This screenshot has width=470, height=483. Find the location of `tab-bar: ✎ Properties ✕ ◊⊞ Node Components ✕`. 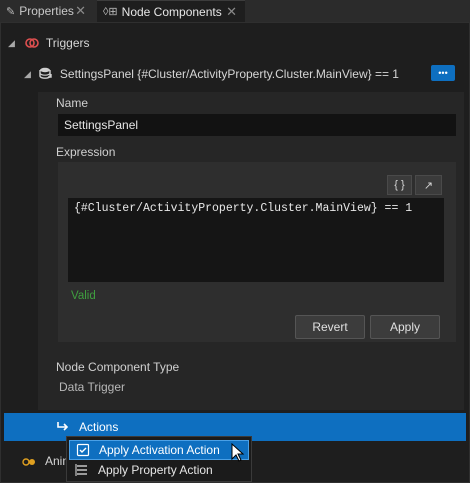

tab-bar: ✎ Properties ✕ ◊⊞ Node Components ✕ is located at coordinates (235, 11).